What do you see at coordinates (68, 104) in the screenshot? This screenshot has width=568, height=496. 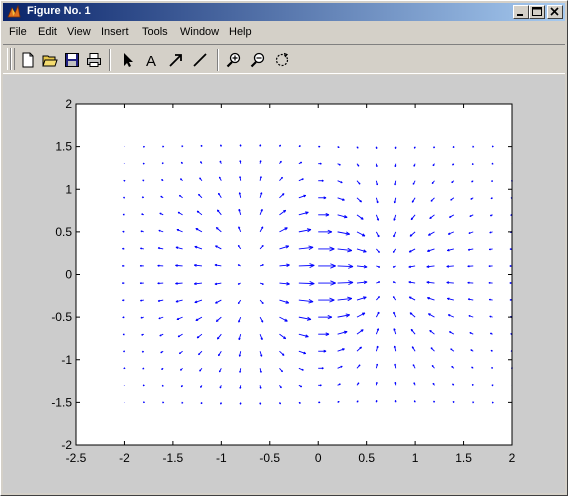 I see `y-tick-label: 2` at bounding box center [68, 104].